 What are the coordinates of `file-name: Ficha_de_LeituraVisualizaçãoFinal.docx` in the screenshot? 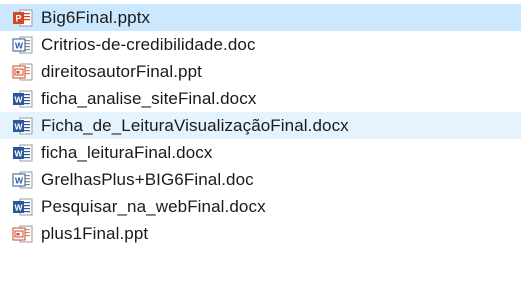 It's located at (195, 125).